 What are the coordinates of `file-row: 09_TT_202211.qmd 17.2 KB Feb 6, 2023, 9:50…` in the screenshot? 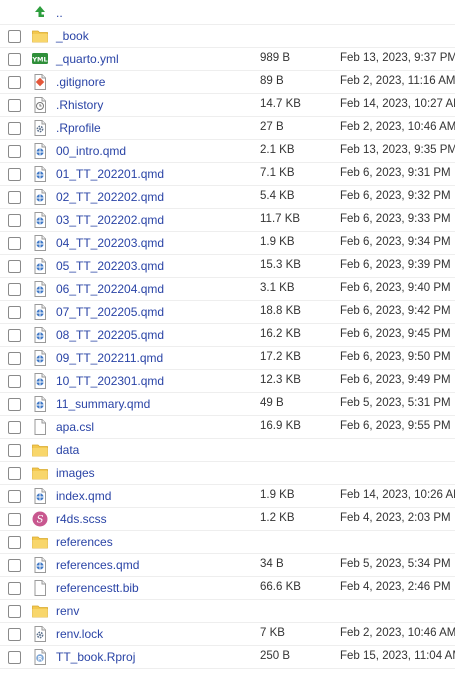 It's located at (227, 358).